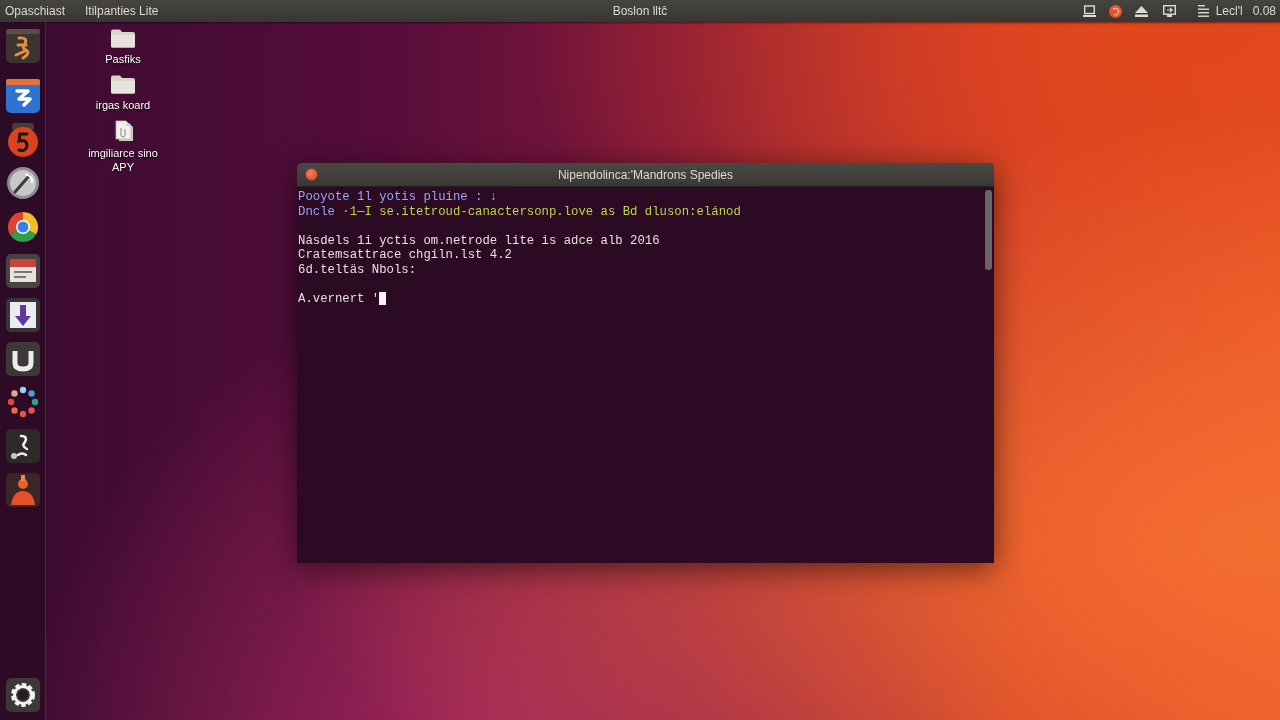 The image size is (1280, 720). What do you see at coordinates (22, 446) in the screenshot?
I see `squiggle-tile-icon` at bounding box center [22, 446].